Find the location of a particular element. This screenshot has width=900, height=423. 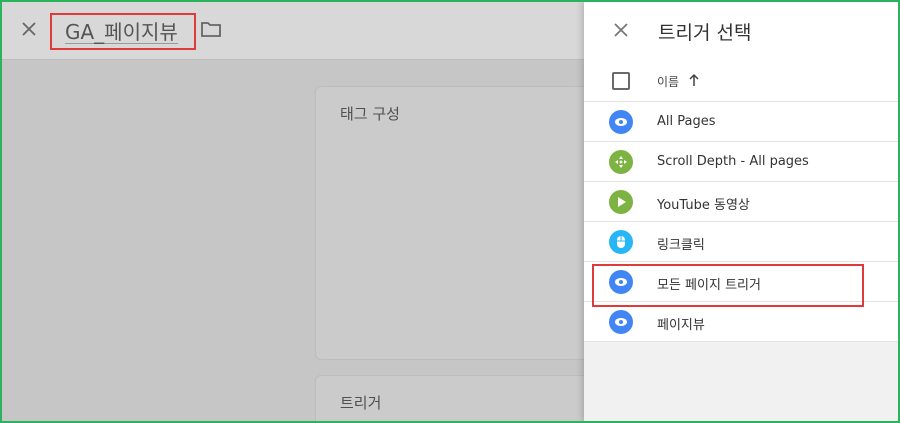

folder-icon is located at coordinates (211, 29).